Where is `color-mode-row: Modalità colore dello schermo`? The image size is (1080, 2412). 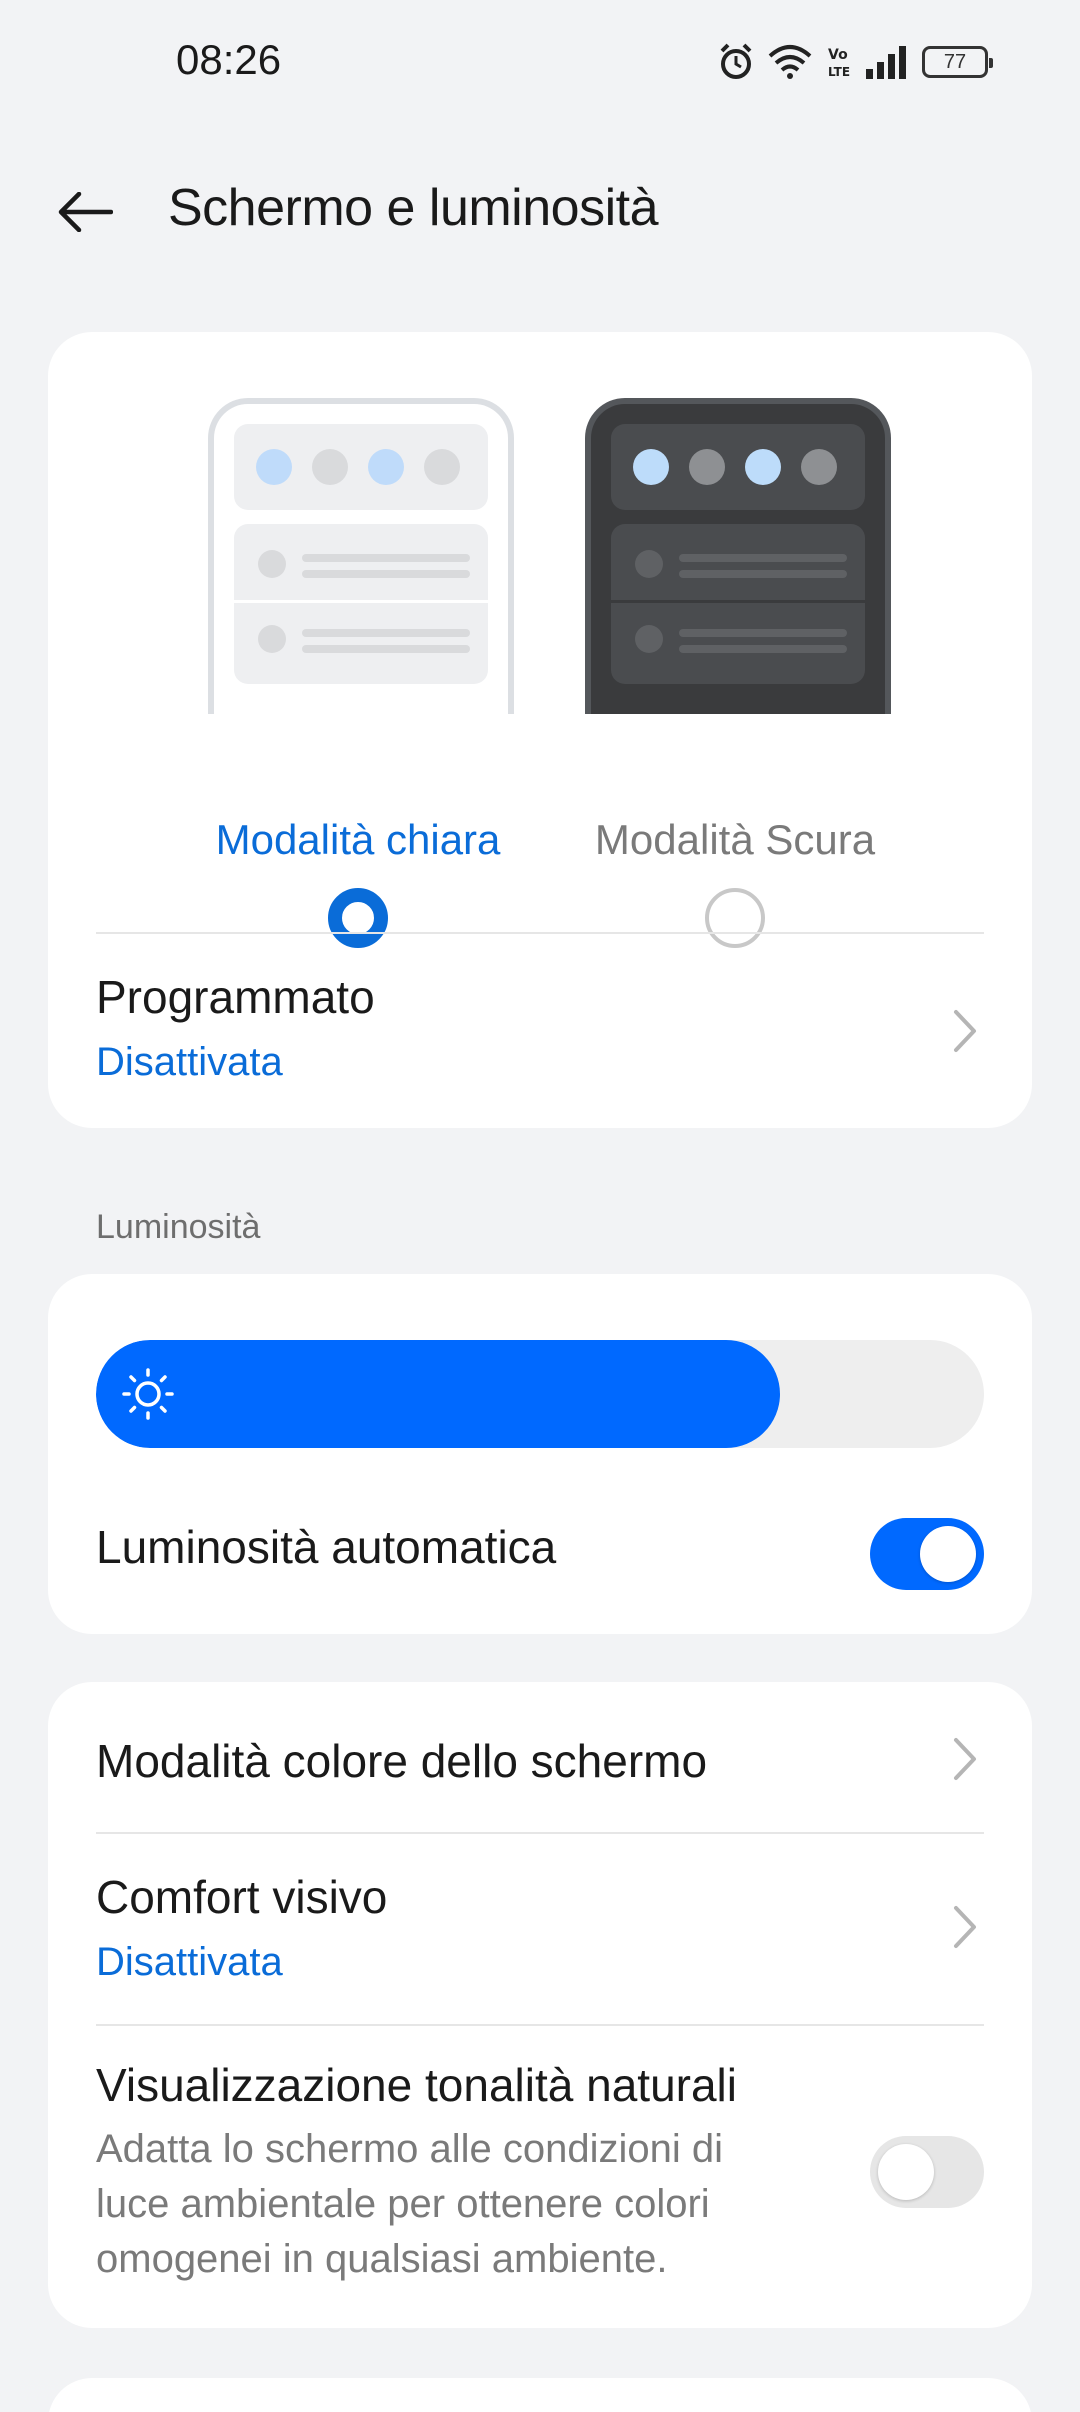
color-mode-row: Modalità colore dello schermo is located at coordinates (540, 1757).